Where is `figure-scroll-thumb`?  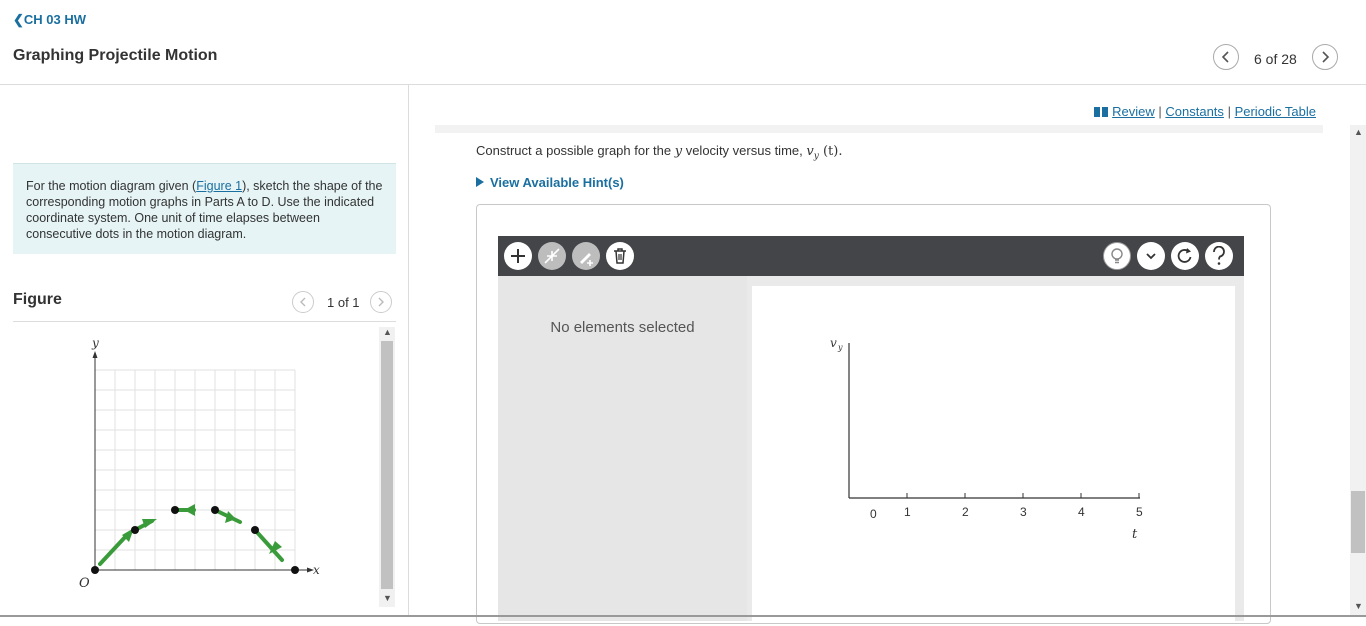 figure-scroll-thumb is located at coordinates (387, 465).